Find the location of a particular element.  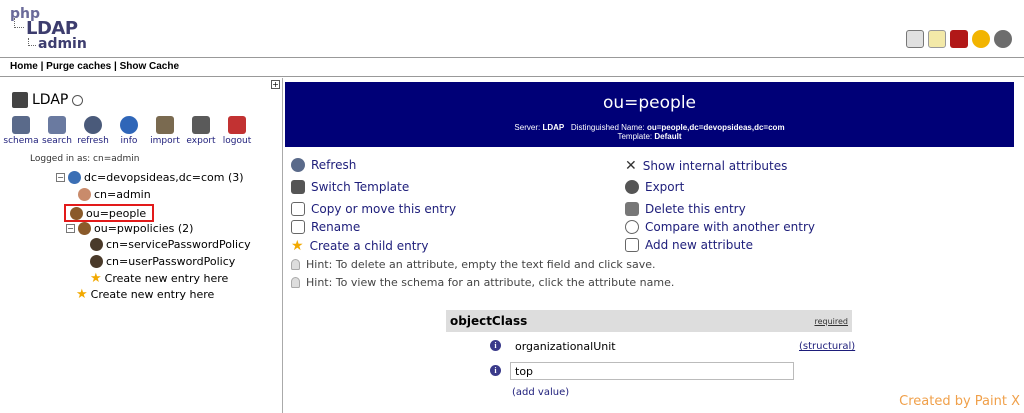

attribute-header: objectClass required is located at coordinates (649, 321).